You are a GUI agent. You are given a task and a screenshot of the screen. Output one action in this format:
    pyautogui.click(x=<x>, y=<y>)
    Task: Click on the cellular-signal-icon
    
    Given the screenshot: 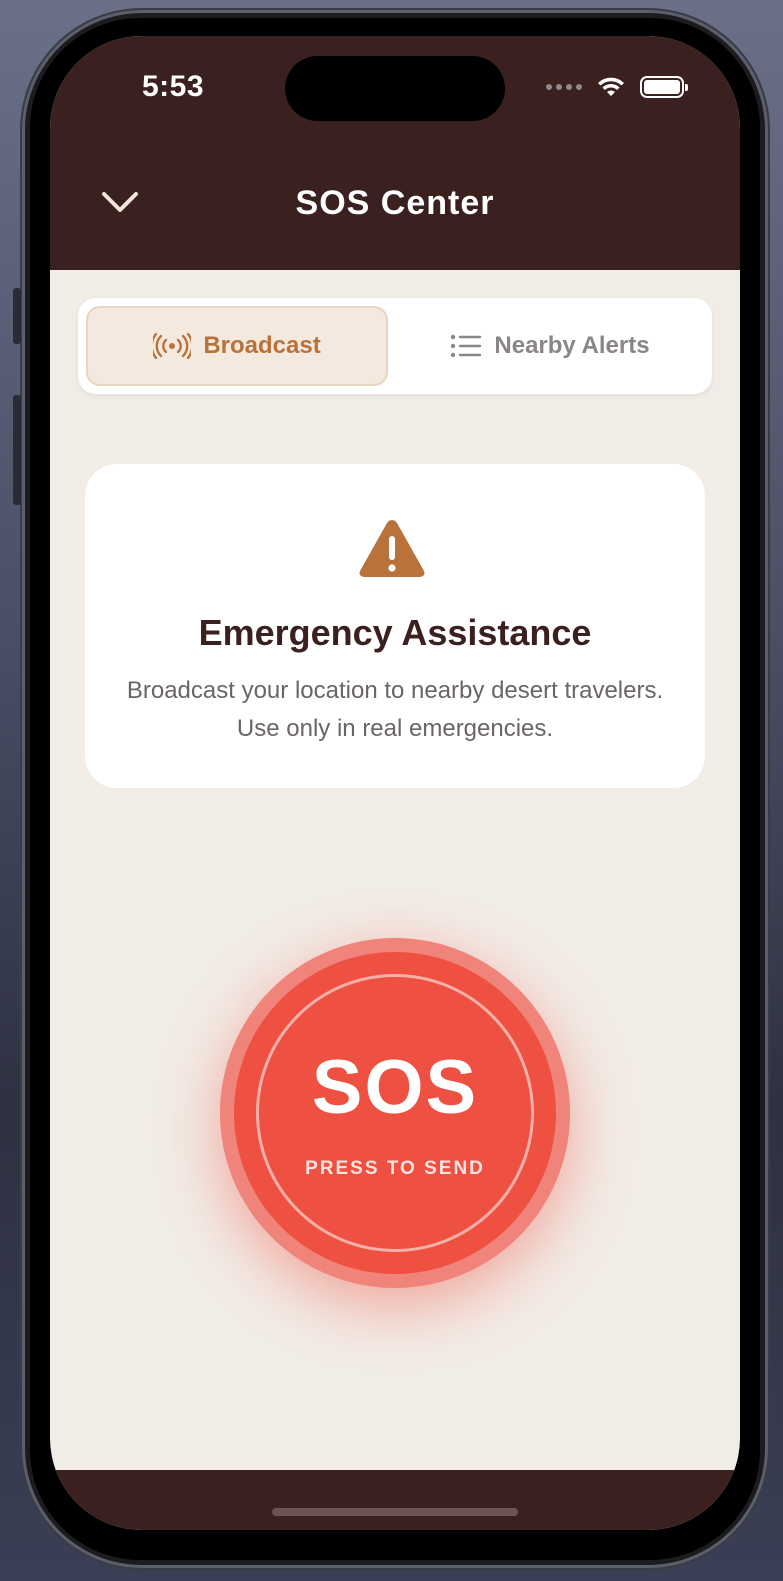 What is the action you would take?
    pyautogui.click(x=564, y=87)
    